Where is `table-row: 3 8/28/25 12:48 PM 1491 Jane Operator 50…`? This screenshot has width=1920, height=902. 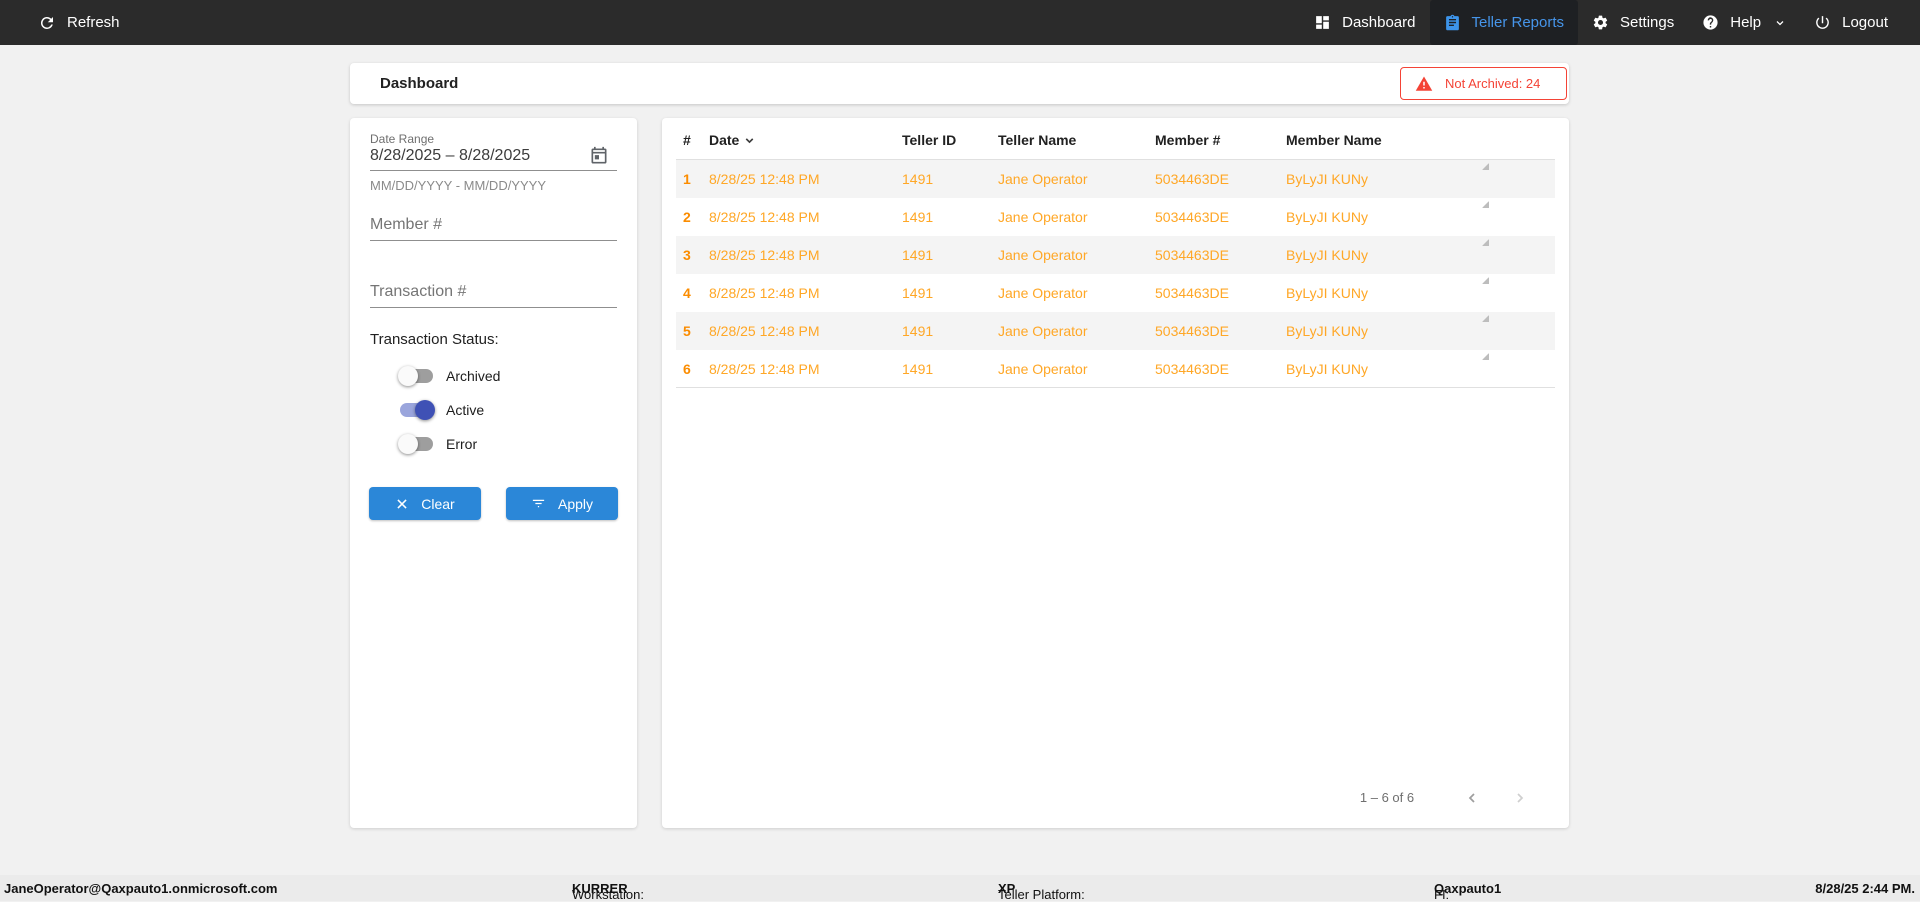
table-row: 3 8/28/25 12:48 PM 1491 Jane Operator 50… is located at coordinates (1115, 255).